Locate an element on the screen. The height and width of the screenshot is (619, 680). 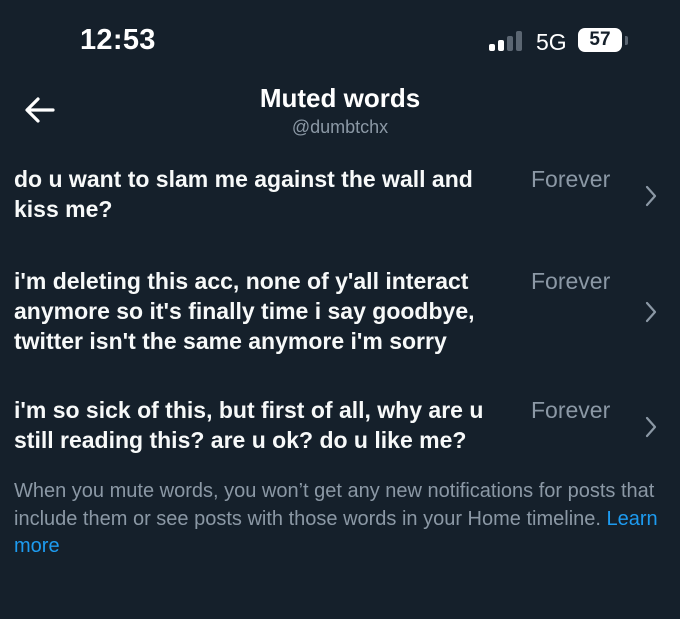
battery-icon: 57 is located at coordinates (600, 40).